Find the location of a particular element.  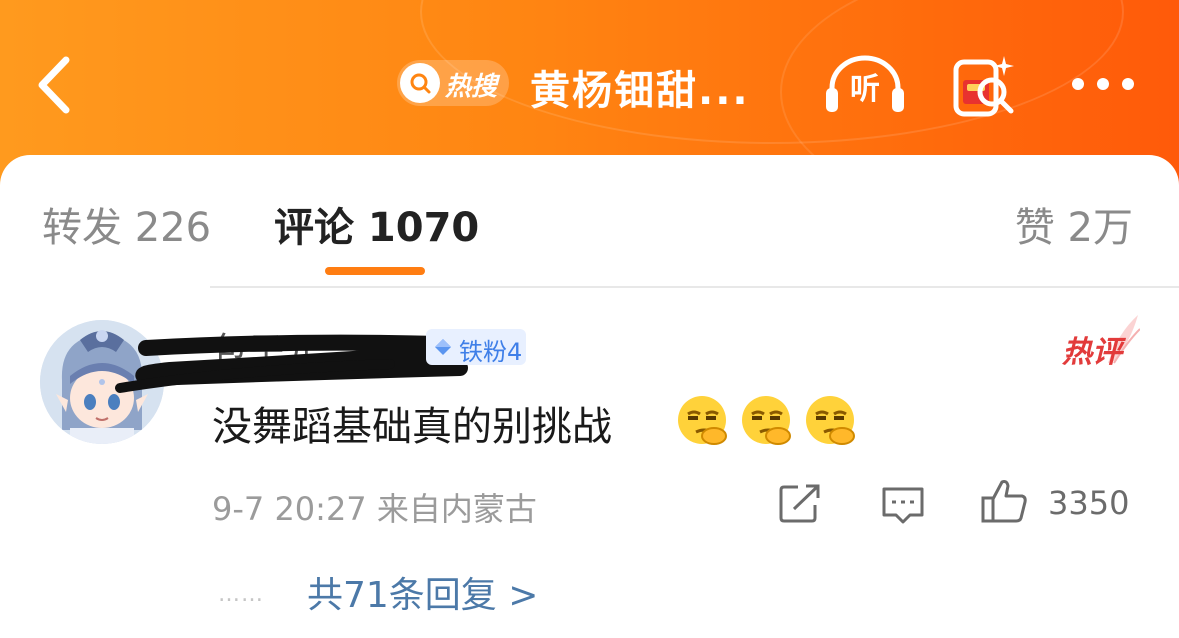

comment-icon is located at coordinates (903, 505).